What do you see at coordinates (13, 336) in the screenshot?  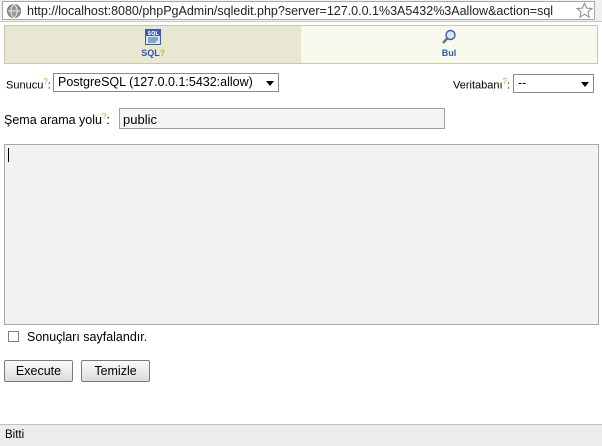 I see `paginate-checkbox` at bounding box center [13, 336].